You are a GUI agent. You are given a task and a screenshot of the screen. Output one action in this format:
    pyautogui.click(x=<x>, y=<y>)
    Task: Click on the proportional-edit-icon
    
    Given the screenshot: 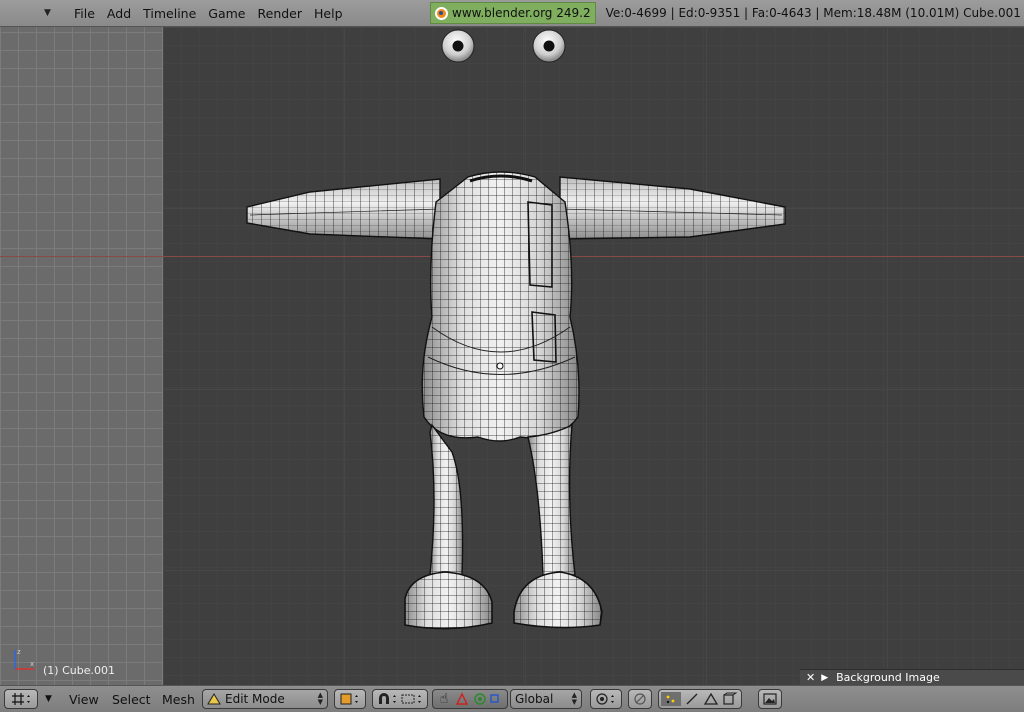 What is the action you would take?
    pyautogui.click(x=605, y=699)
    